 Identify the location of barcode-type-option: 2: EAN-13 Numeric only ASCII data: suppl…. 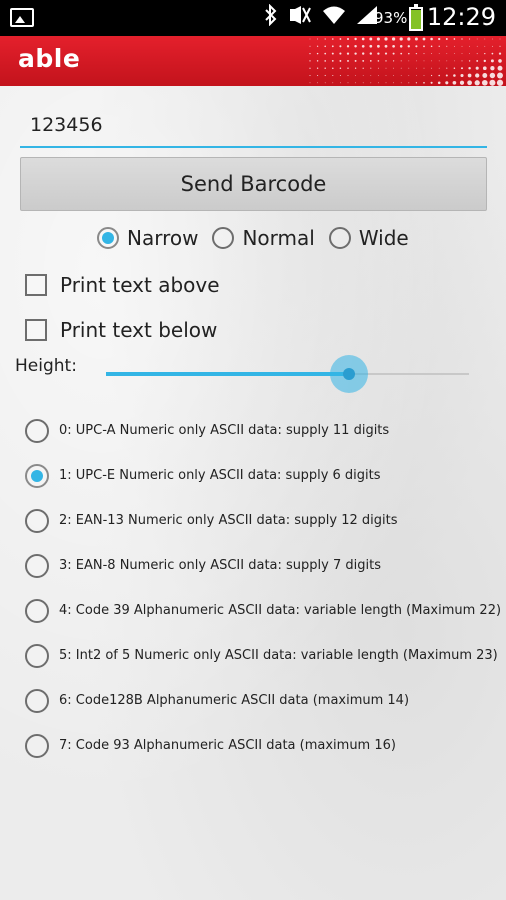
(262, 520).